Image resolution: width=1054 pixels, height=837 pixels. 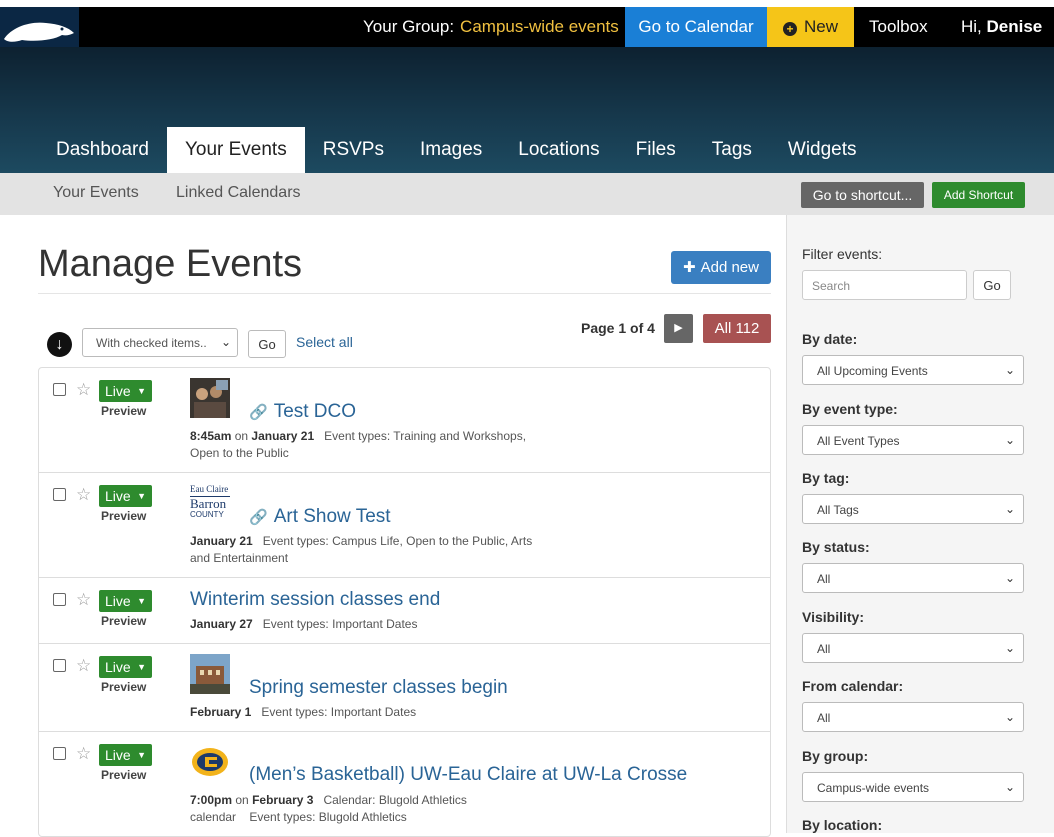 What do you see at coordinates (696, 27) in the screenshot?
I see `go-to-calendar-button: Go to Calendar` at bounding box center [696, 27].